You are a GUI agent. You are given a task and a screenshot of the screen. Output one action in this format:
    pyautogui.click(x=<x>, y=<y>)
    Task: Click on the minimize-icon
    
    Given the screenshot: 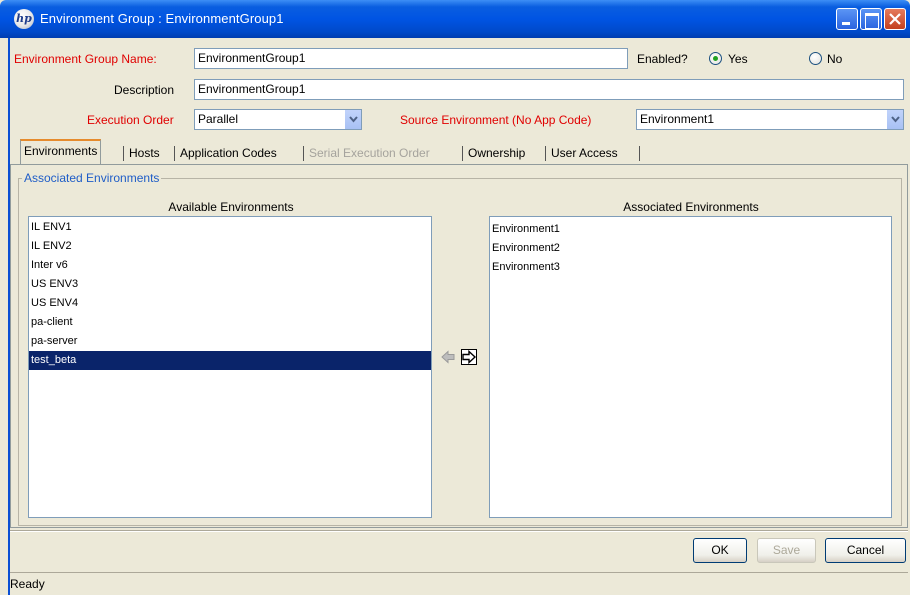 What is the action you would take?
    pyautogui.click(x=847, y=19)
    